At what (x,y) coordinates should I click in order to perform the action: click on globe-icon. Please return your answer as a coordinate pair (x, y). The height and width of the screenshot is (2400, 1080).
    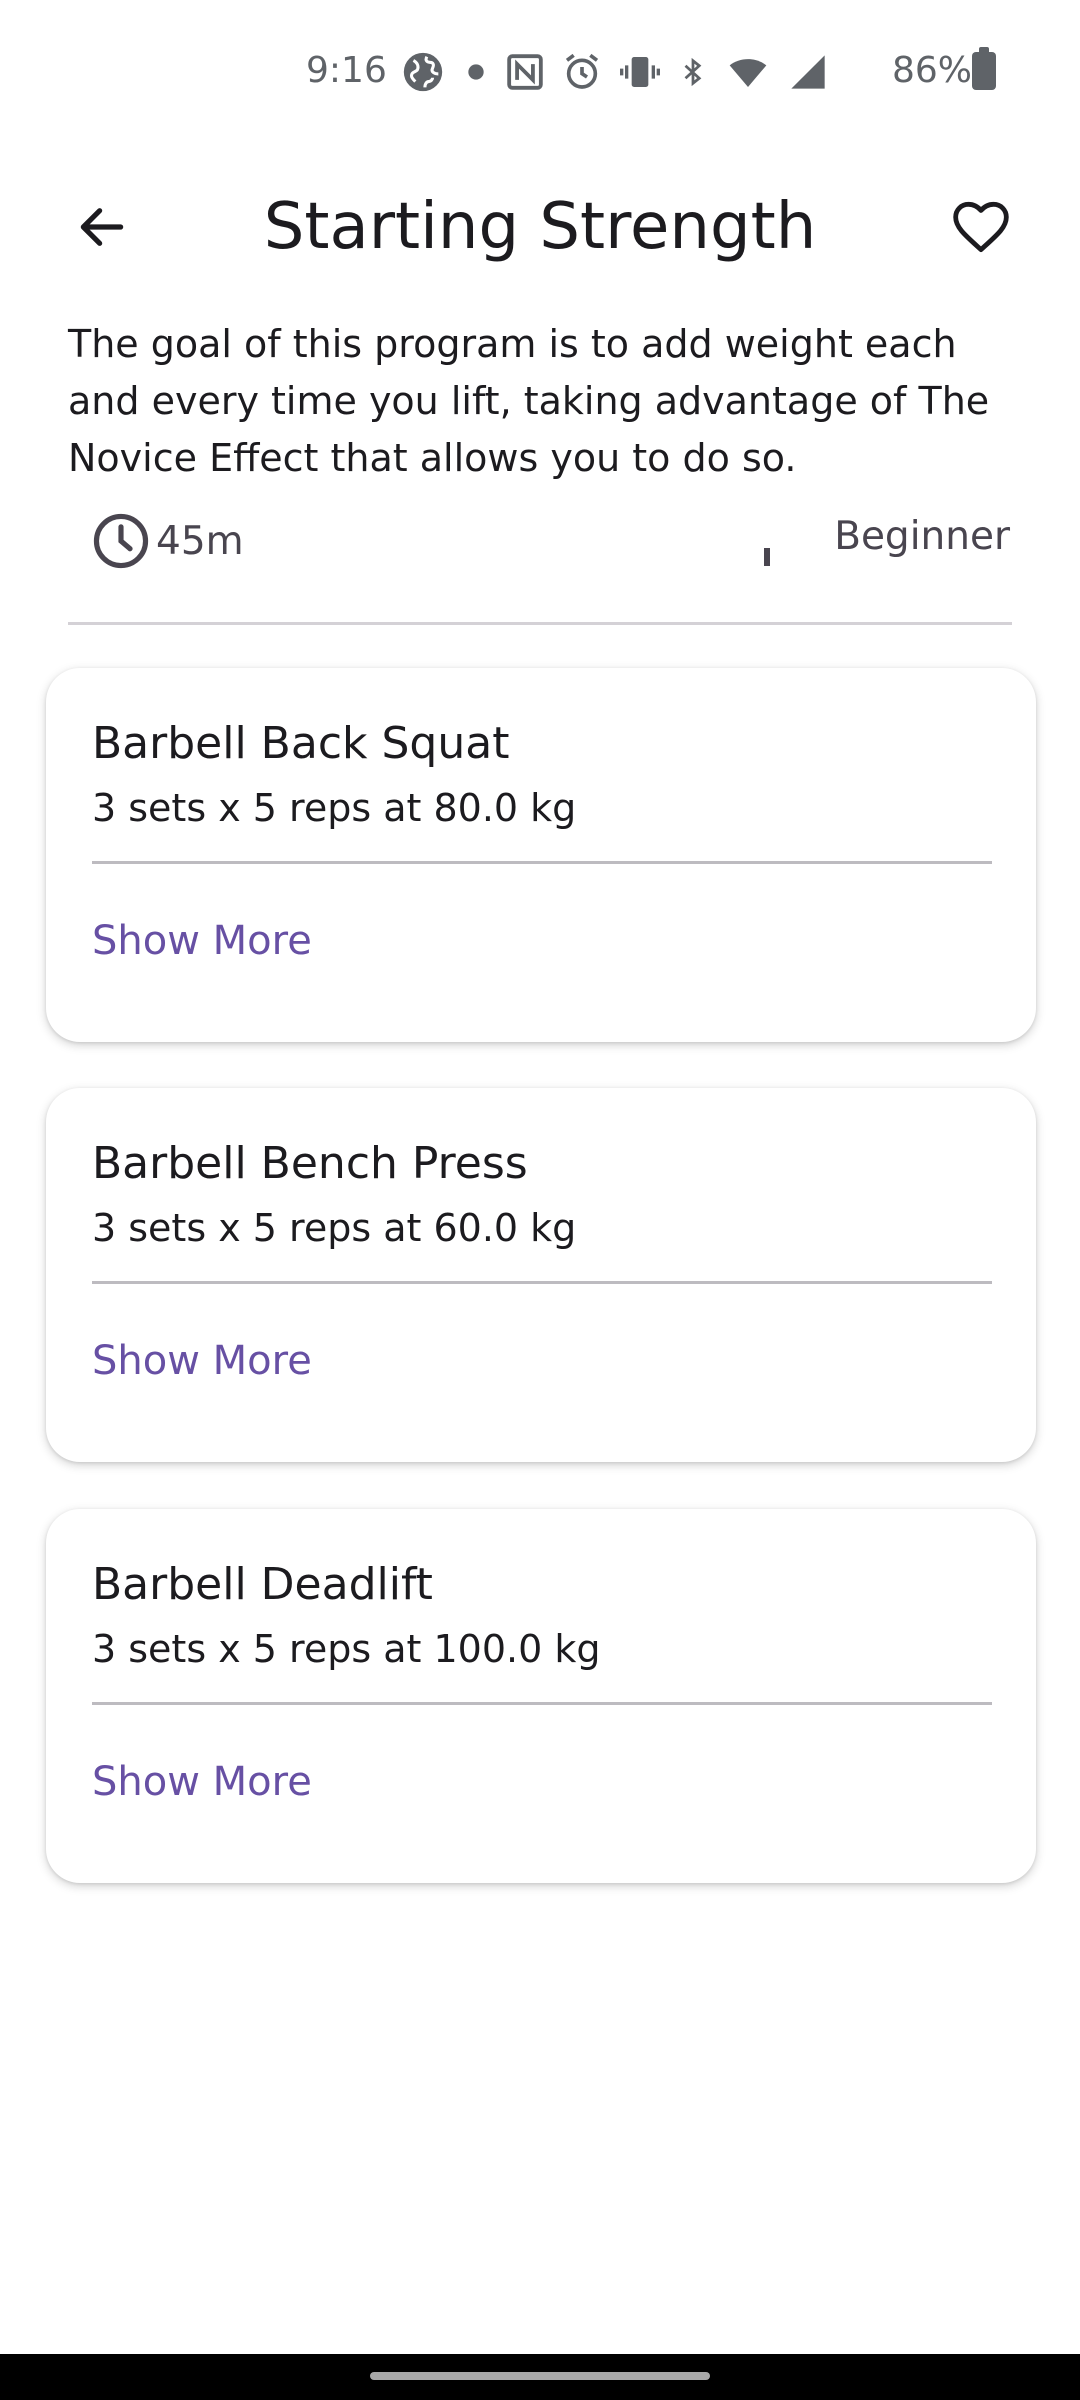
    Looking at the image, I should click on (423, 72).